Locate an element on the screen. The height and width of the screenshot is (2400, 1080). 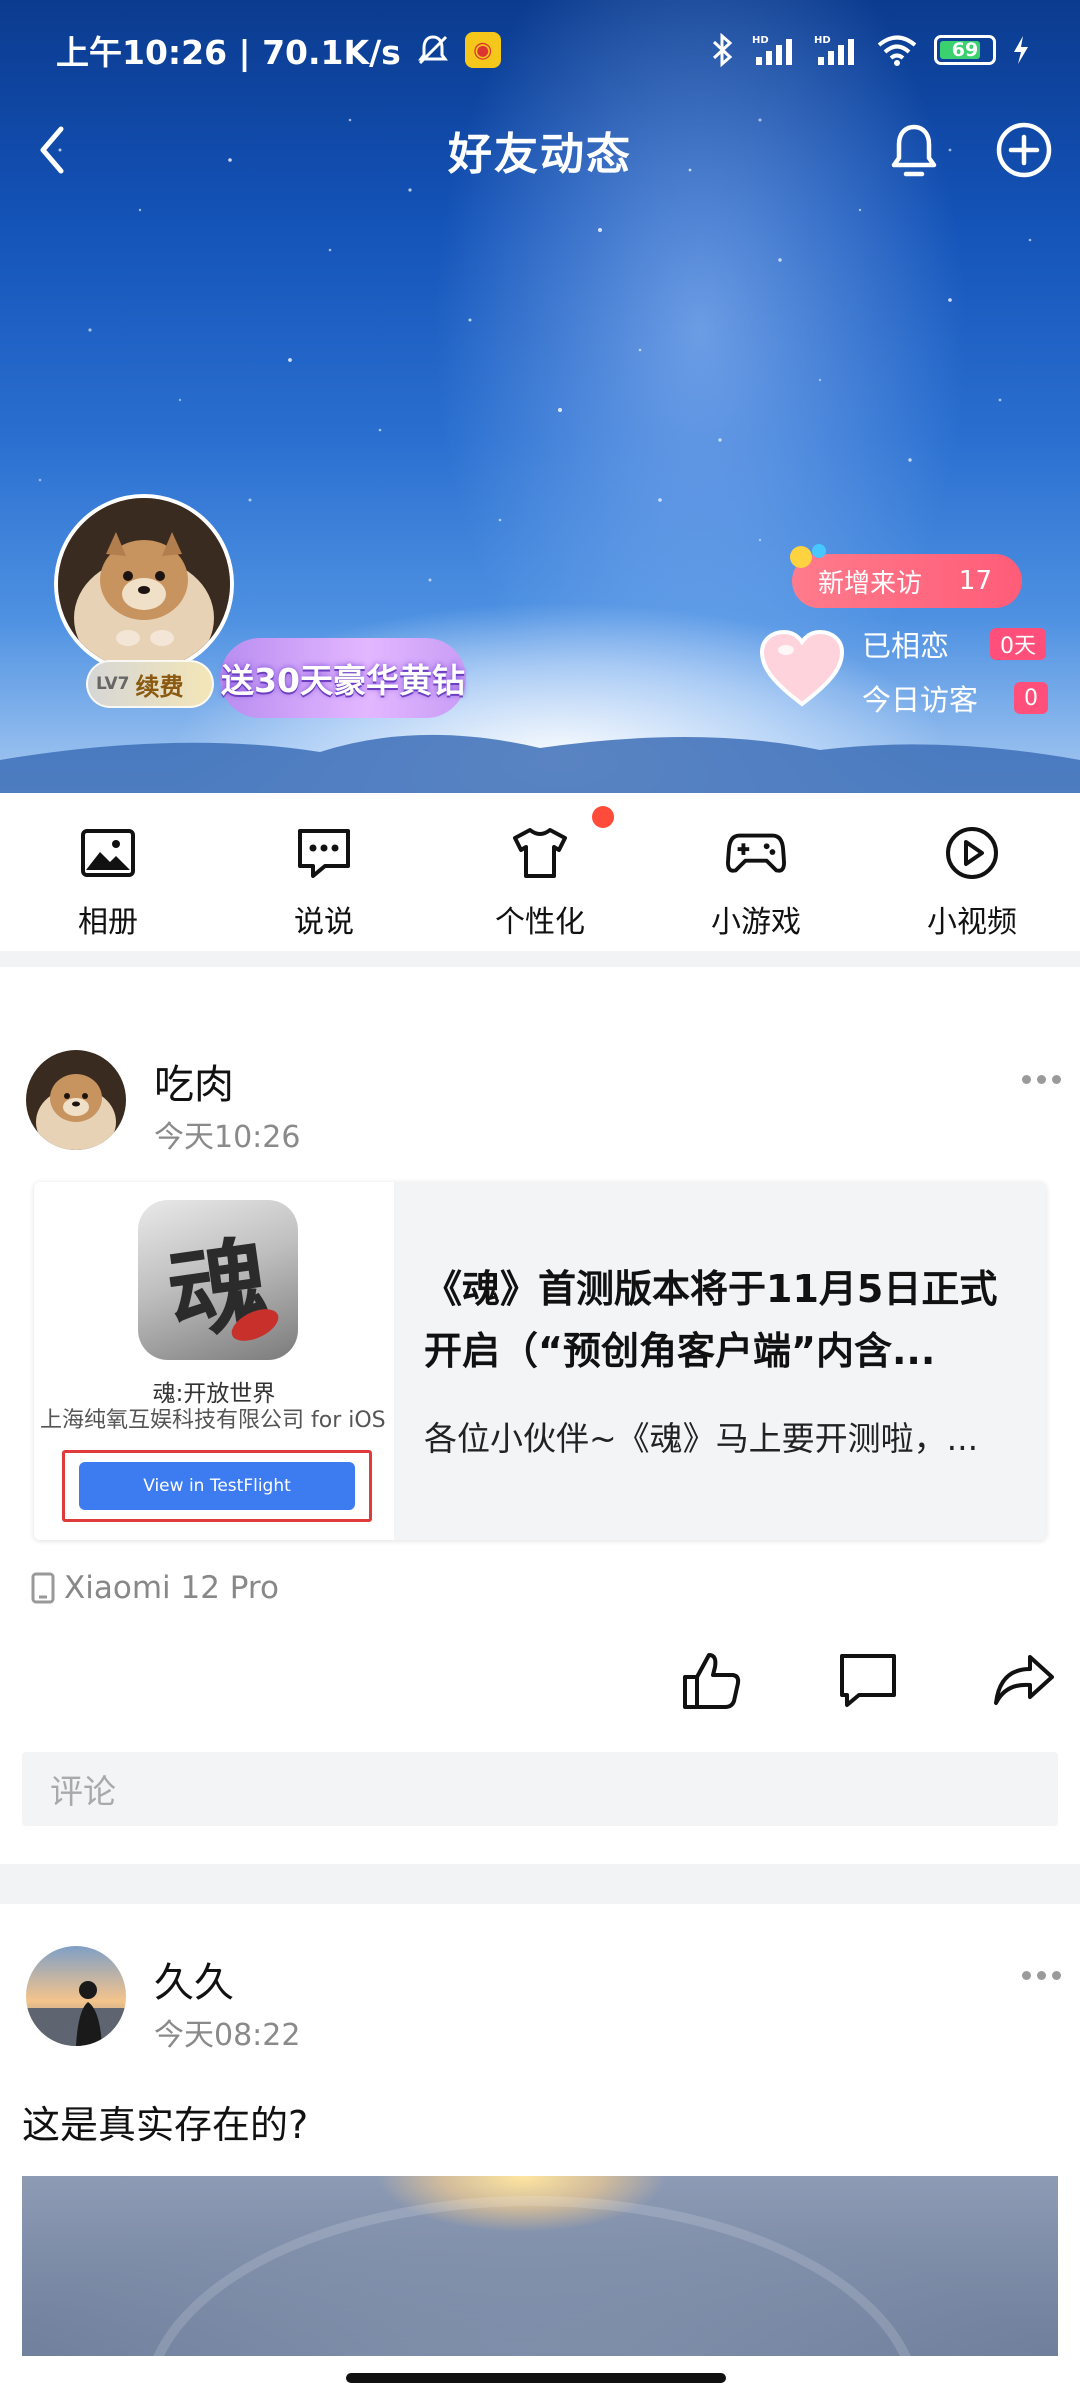
new-visitors-count: 17 is located at coordinates (975, 581).